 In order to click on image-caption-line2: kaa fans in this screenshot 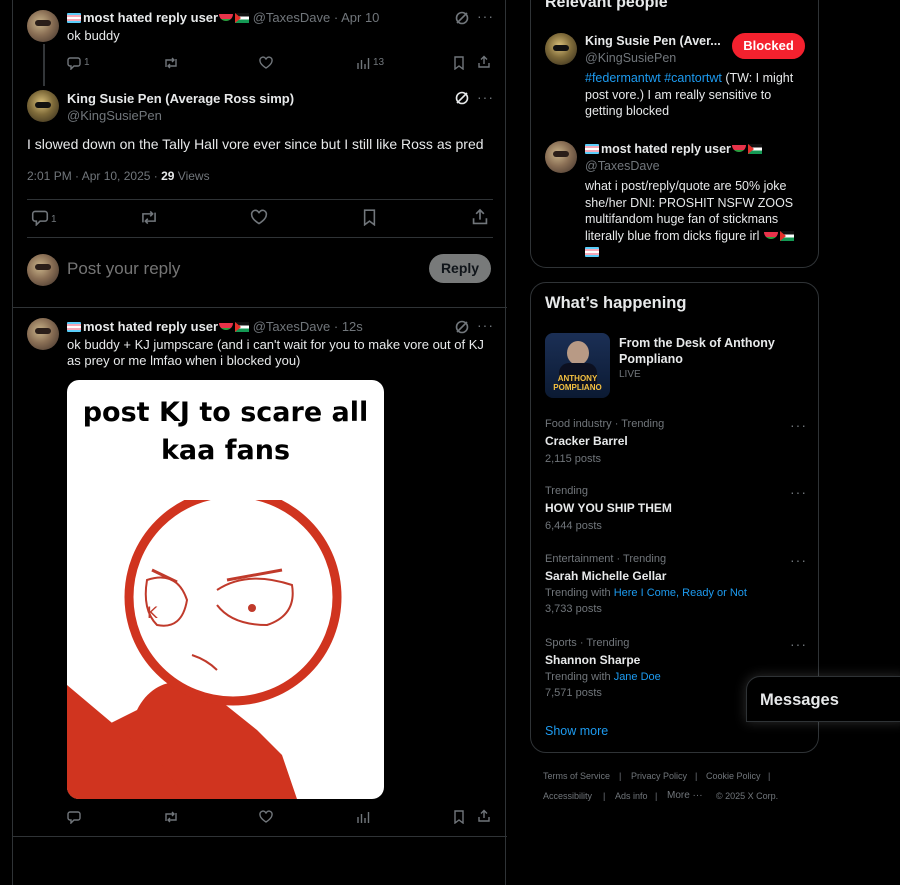, I will do `click(225, 450)`.